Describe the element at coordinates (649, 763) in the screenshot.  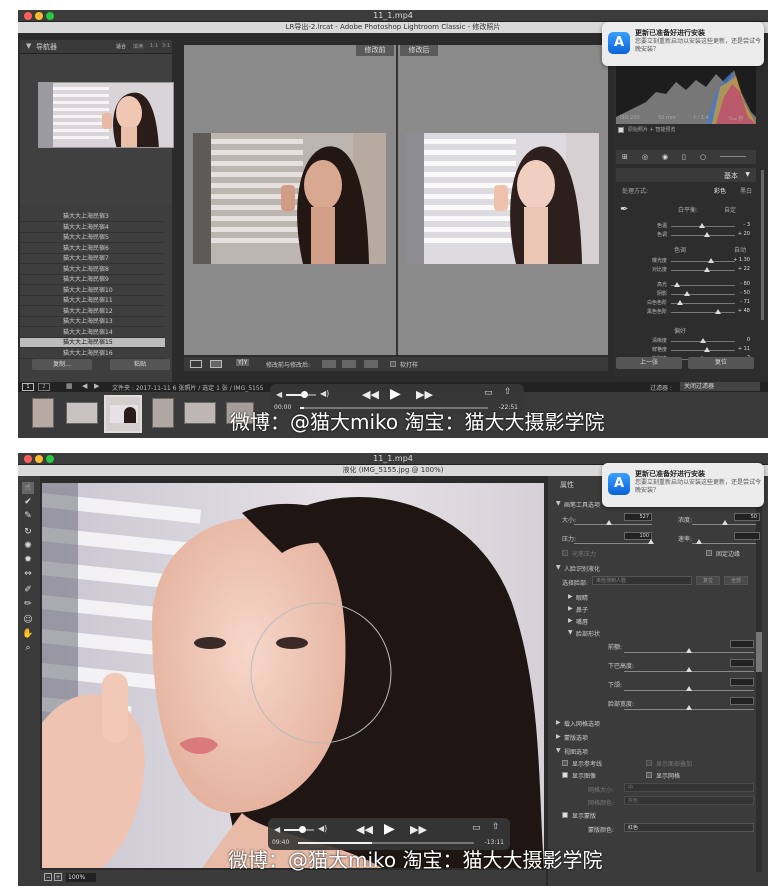
I see `show-face-overlay-checkbox` at that location.